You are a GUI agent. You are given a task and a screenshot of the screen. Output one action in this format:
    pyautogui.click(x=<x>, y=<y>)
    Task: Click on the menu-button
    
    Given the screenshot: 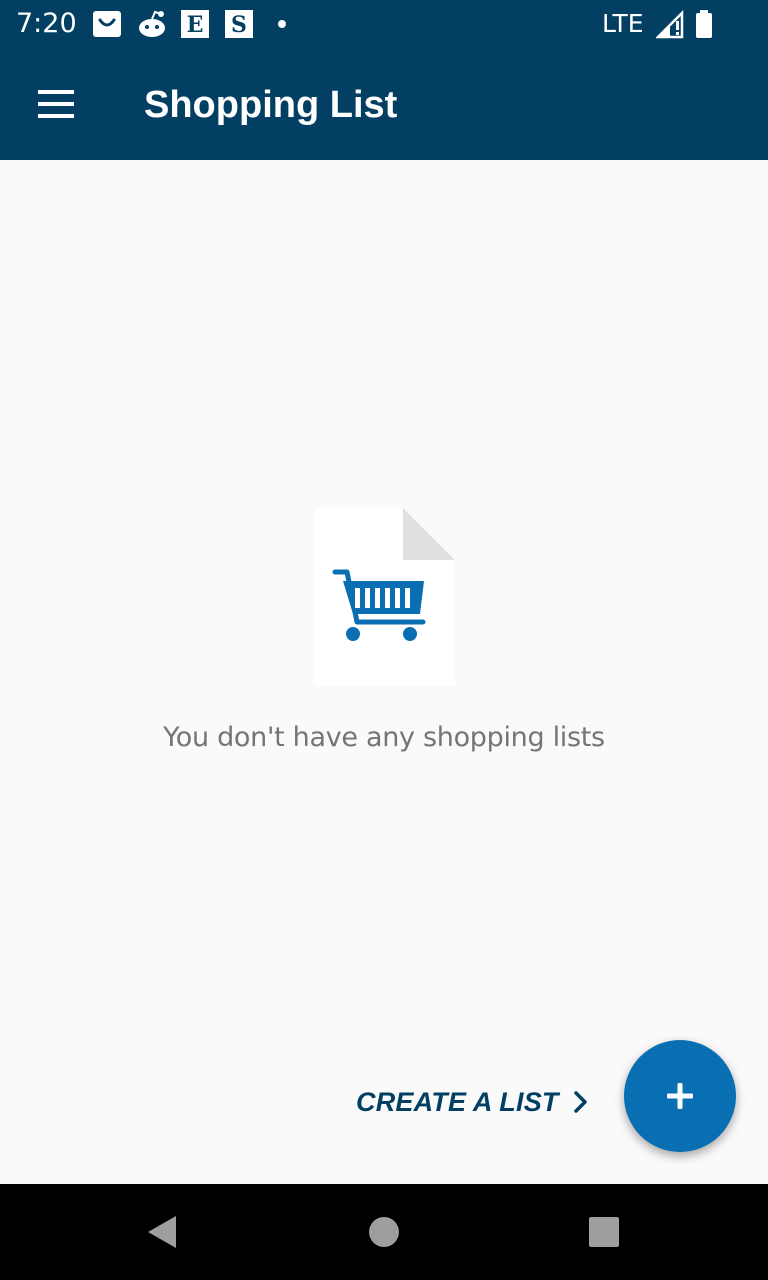 What is the action you would take?
    pyautogui.click(x=56, y=104)
    